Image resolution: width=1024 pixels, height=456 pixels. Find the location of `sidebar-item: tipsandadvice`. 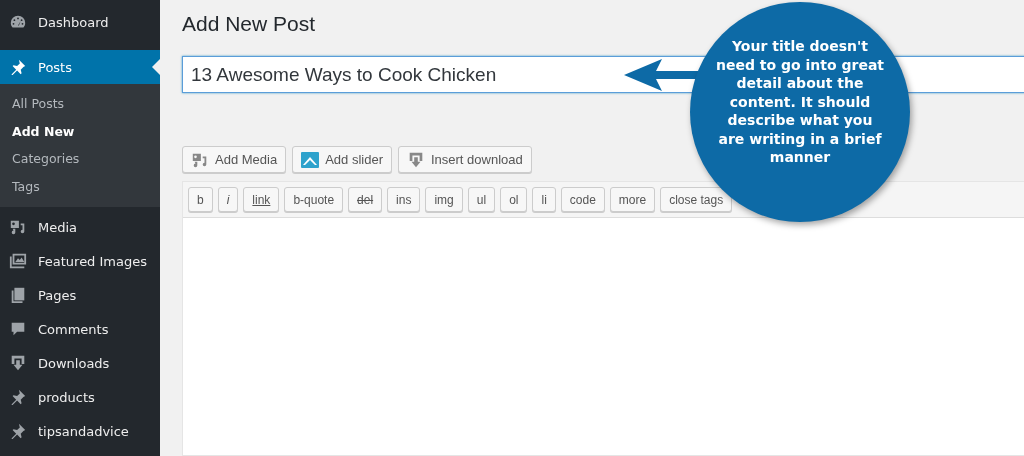

sidebar-item: tipsandadvice is located at coordinates (80, 431).